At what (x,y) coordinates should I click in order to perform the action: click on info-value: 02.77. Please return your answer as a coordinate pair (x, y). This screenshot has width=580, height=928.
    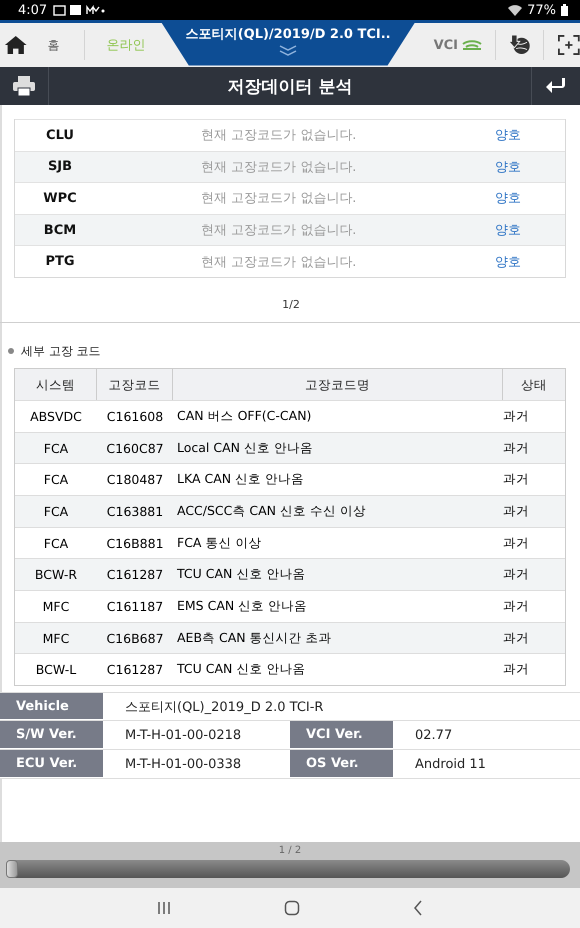
    Looking at the image, I should click on (434, 735).